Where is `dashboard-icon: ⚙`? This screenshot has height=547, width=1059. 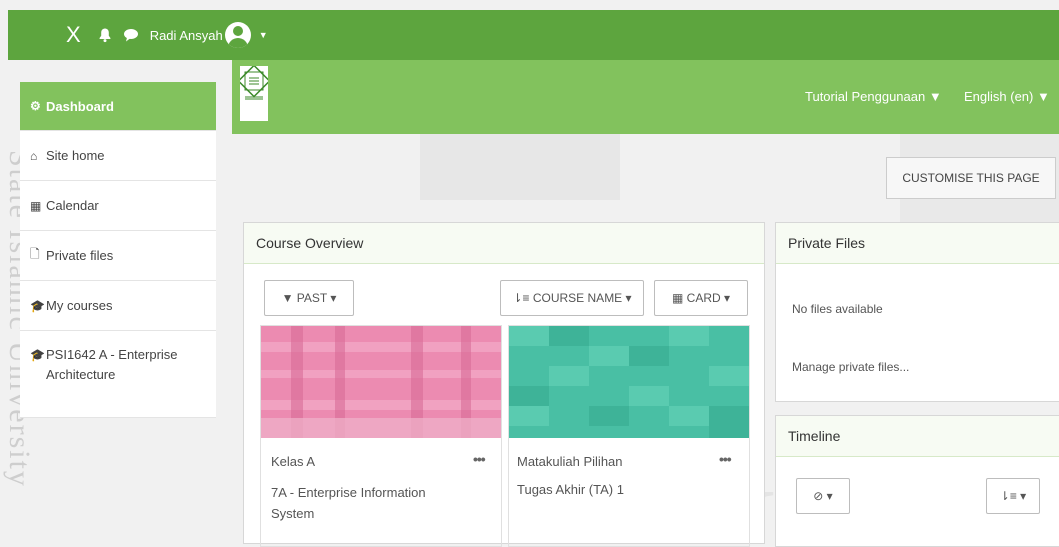 dashboard-icon: ⚙ is located at coordinates (35, 106).